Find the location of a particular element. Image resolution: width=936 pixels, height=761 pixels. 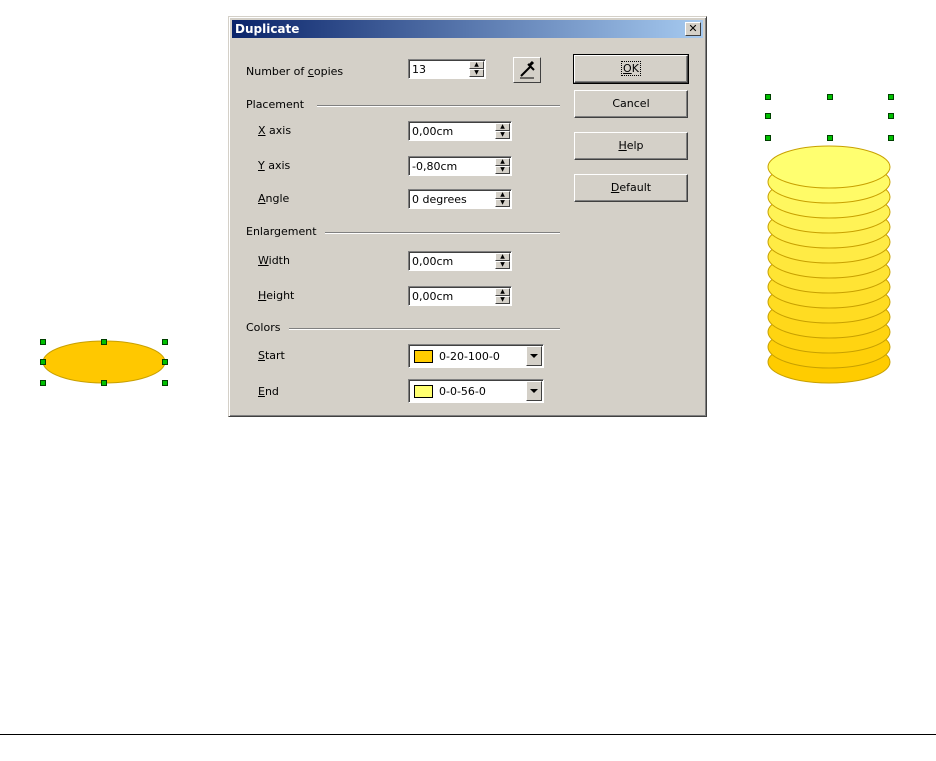

y-axis-label: Y axis is located at coordinates (274, 165).